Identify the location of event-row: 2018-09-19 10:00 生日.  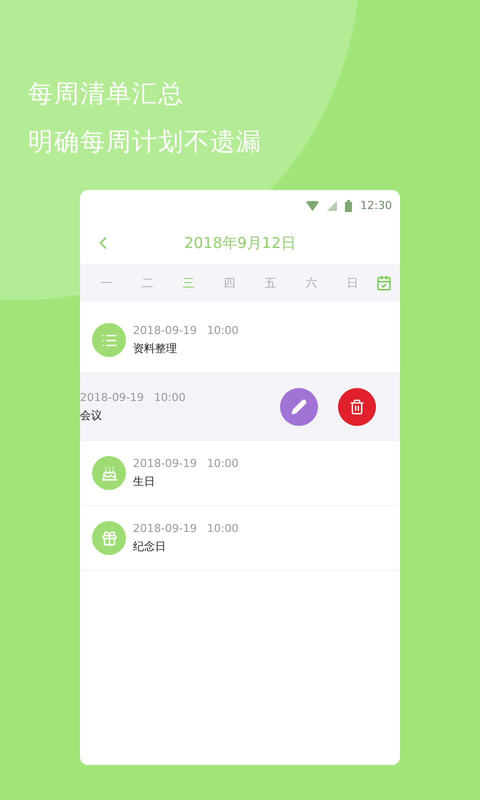
(240, 473).